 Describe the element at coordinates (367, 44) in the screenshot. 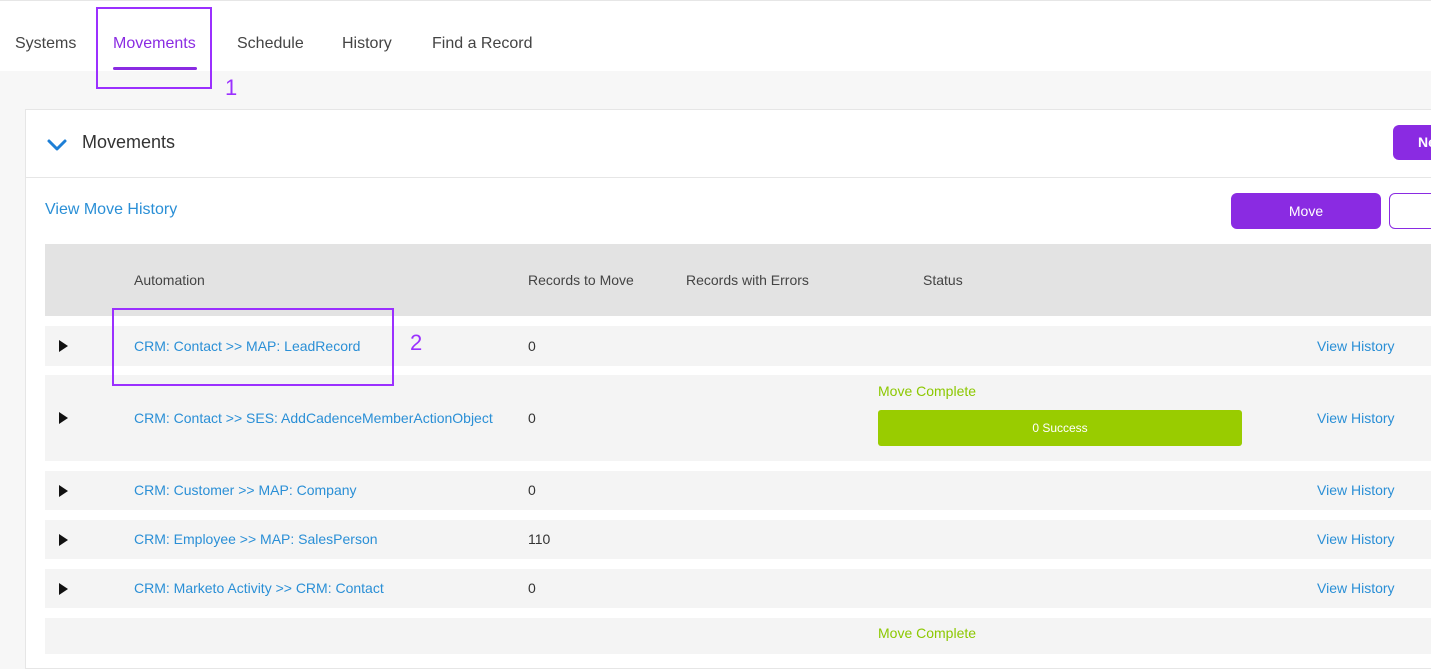

I see `tab-history: History` at that location.